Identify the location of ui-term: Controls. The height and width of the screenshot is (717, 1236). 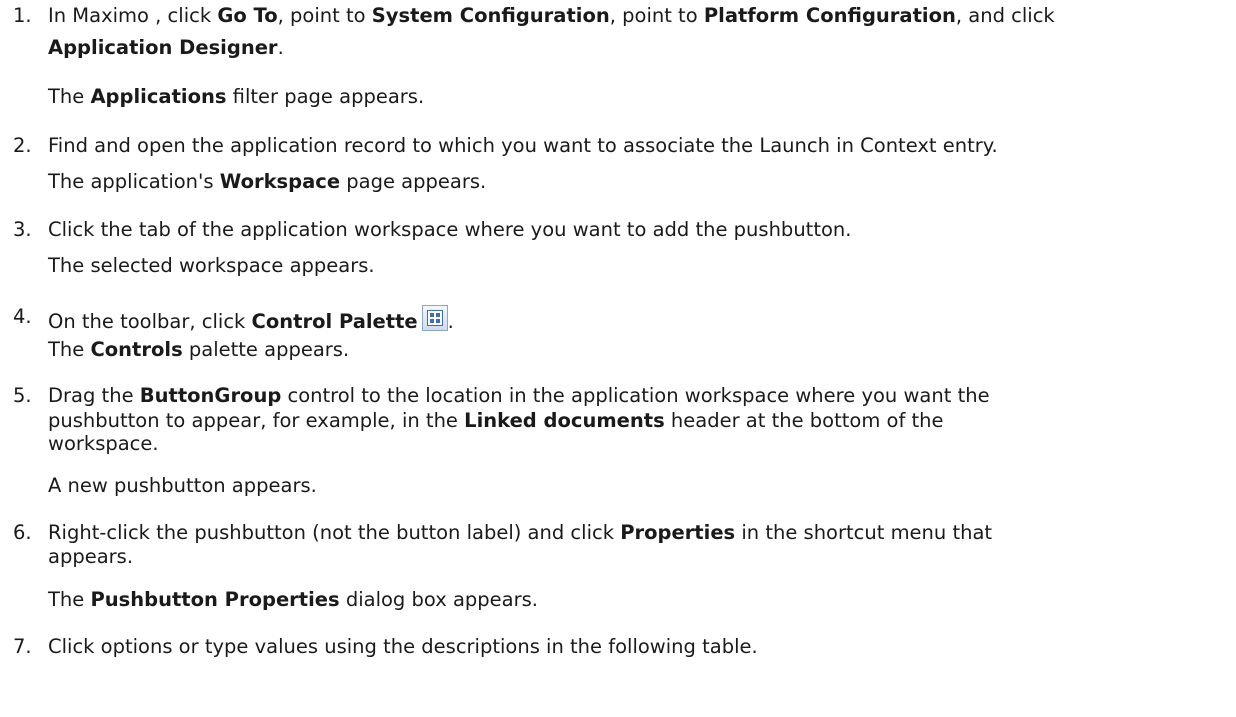
(136, 349).